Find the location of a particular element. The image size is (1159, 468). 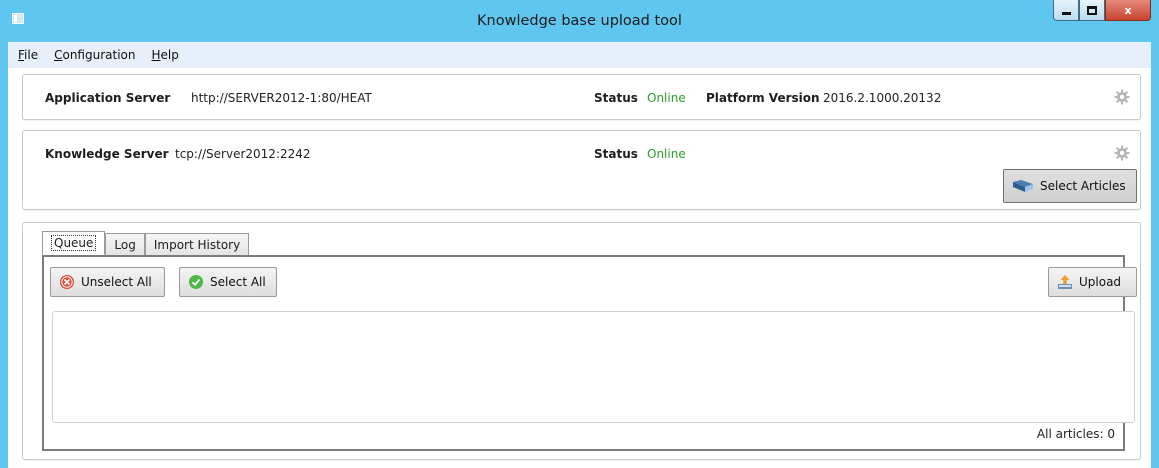

knowledge-status-label: Status is located at coordinates (616, 154).